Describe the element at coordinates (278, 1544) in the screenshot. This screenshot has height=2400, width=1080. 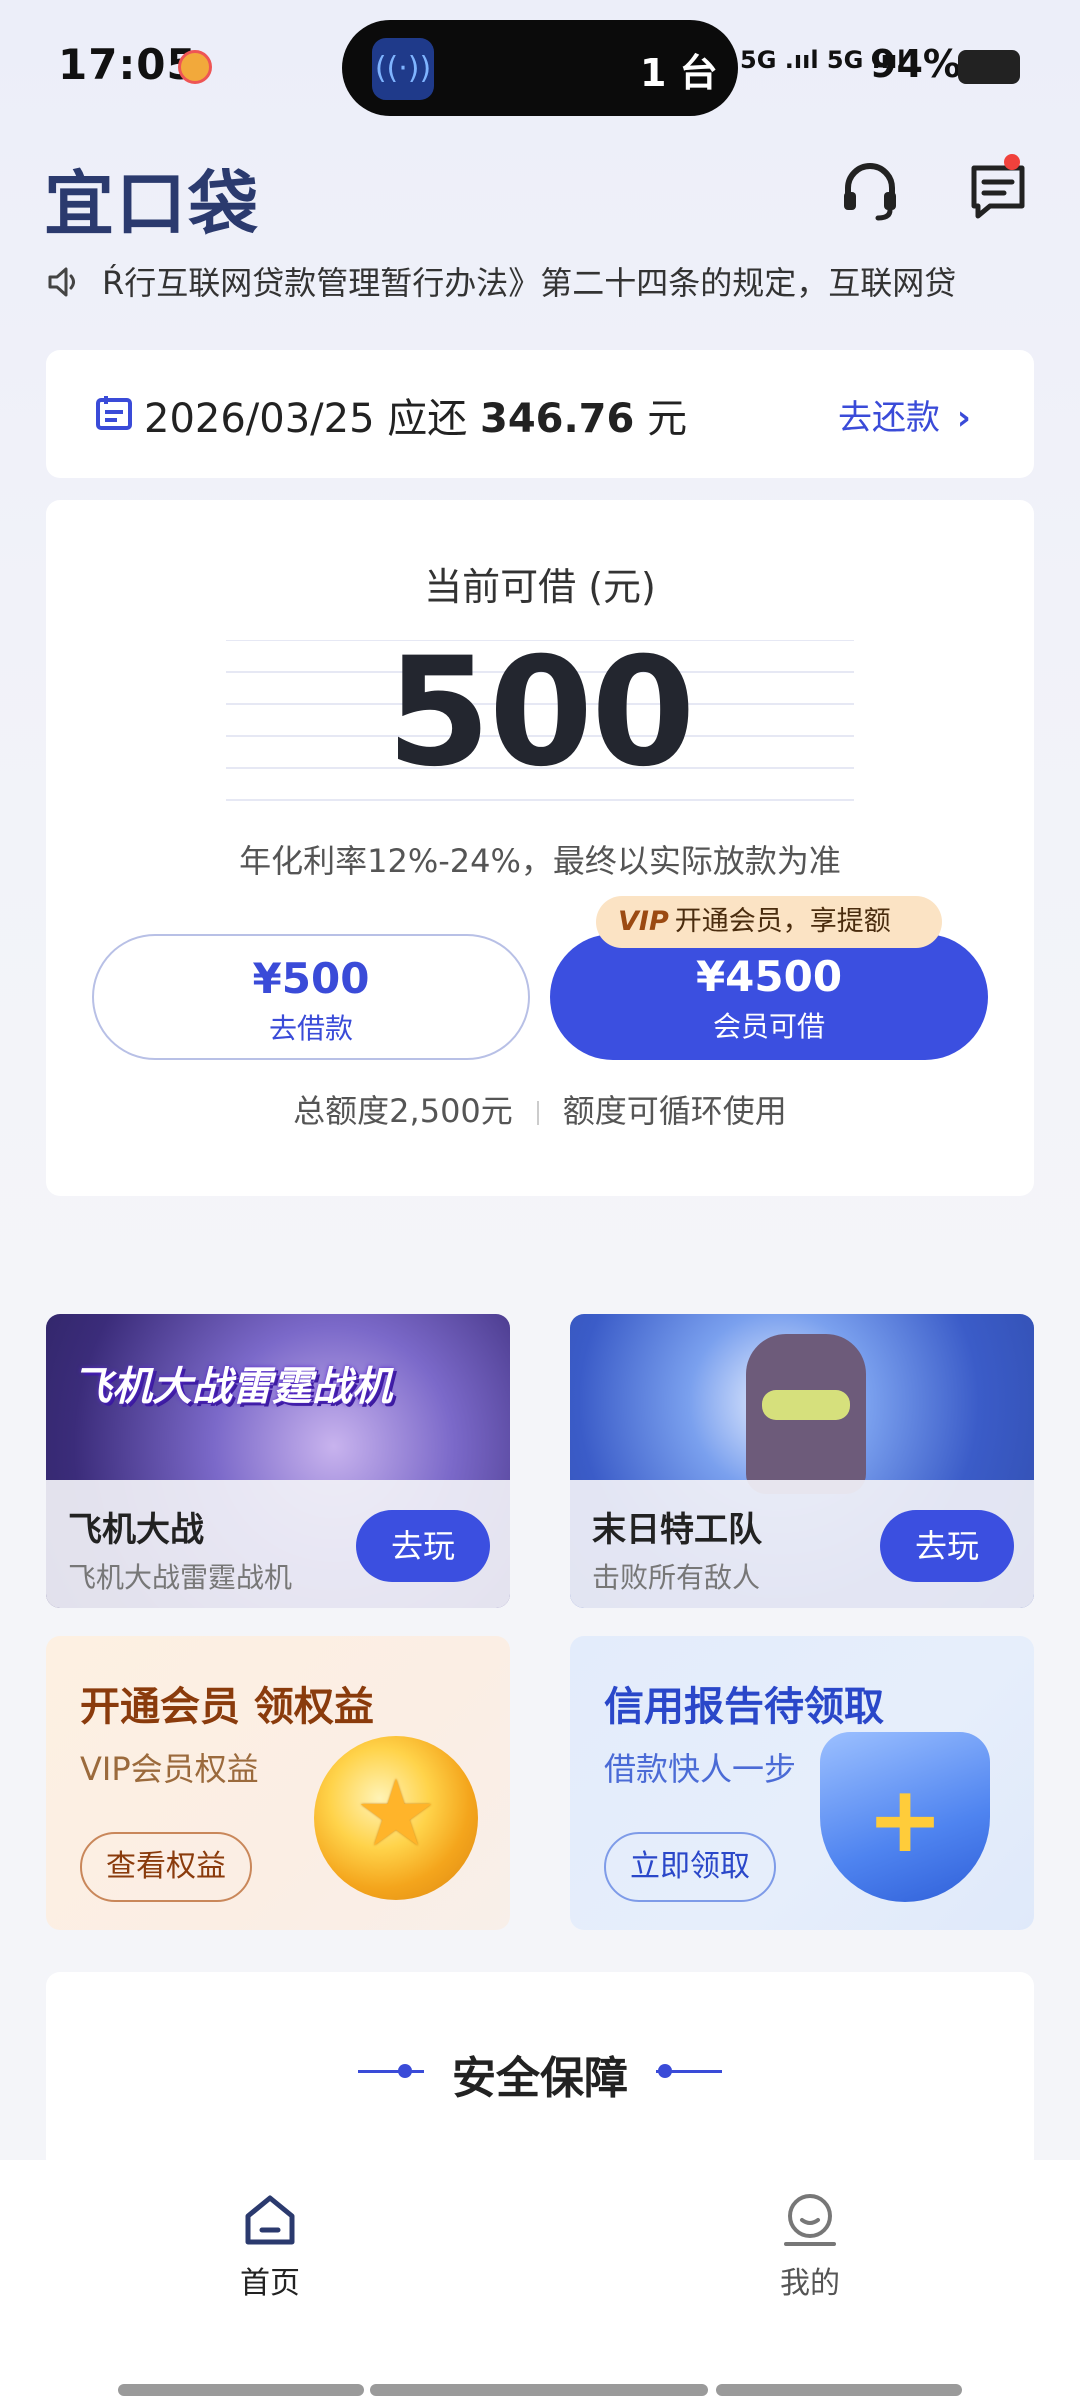
I see `game-info-panel: 飞机大战 飞机大战雷霆战机 去玩` at that location.